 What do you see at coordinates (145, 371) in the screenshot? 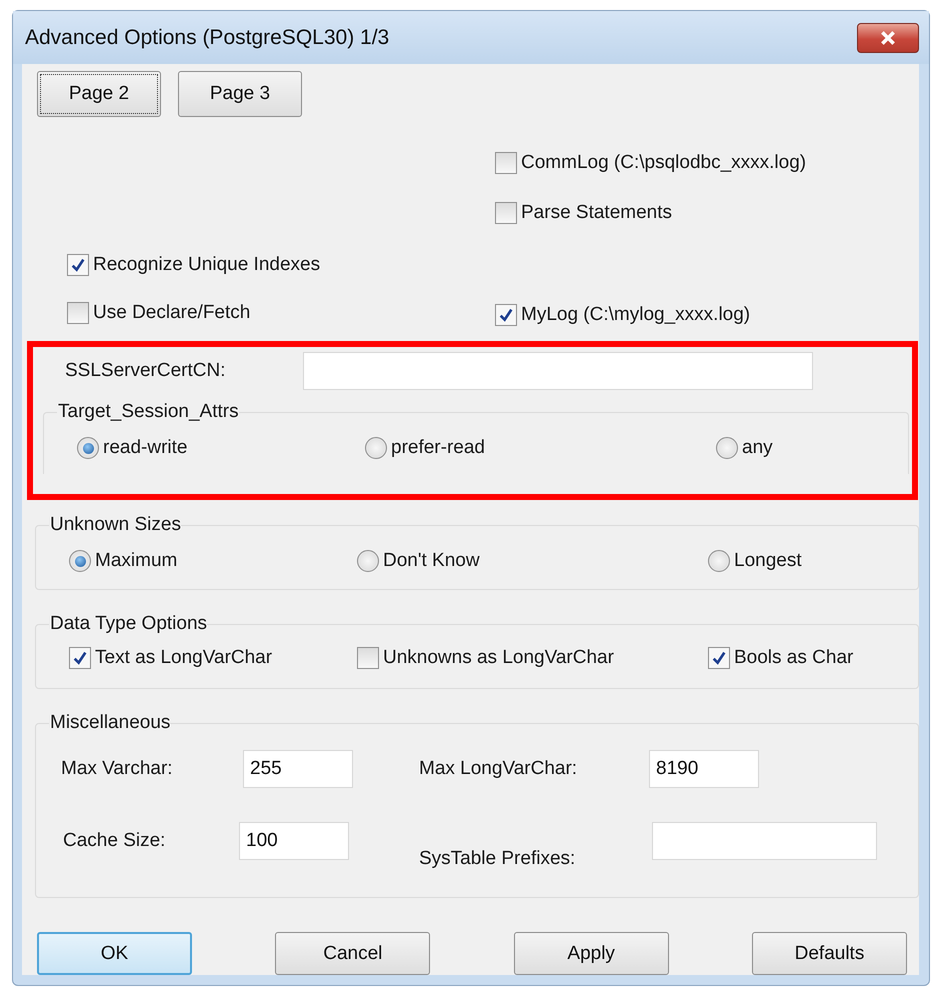
I see `field-label: SSLServerCertCN:` at bounding box center [145, 371].